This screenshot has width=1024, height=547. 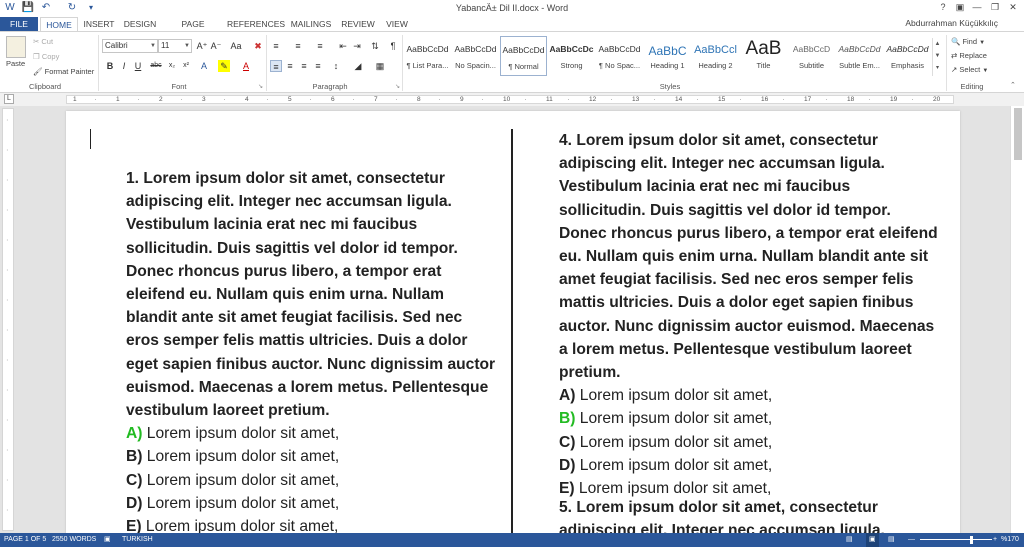 I want to click on page-count: PAGE 1 OF 5, so click(x=25, y=540).